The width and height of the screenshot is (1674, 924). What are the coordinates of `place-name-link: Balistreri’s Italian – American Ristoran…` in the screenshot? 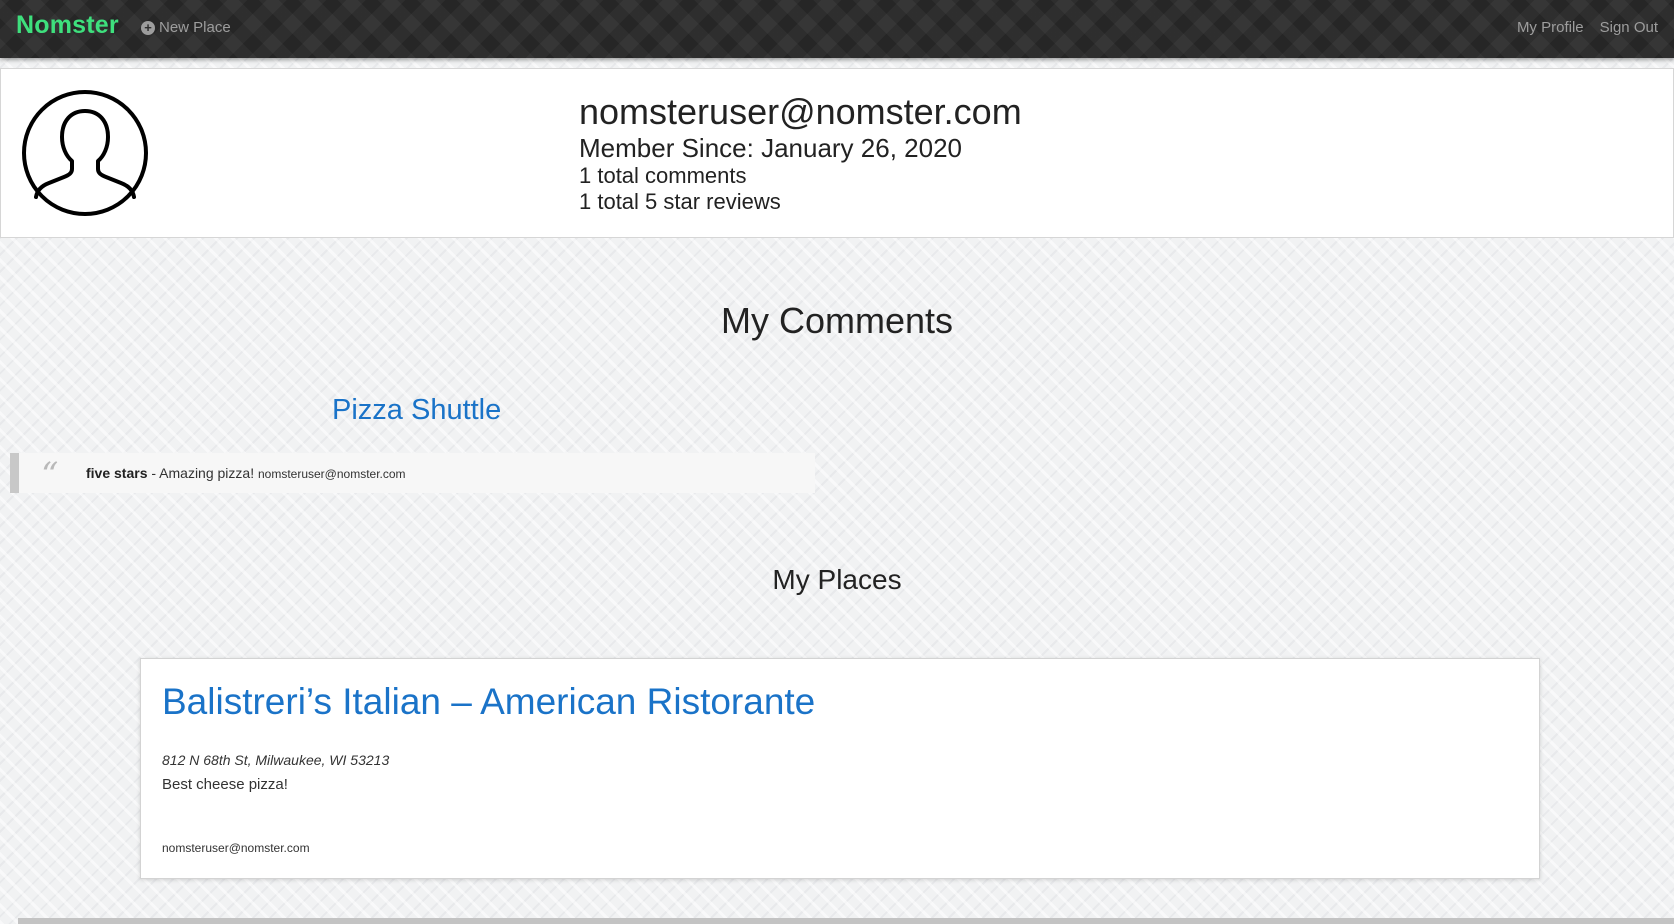 It's located at (488, 702).